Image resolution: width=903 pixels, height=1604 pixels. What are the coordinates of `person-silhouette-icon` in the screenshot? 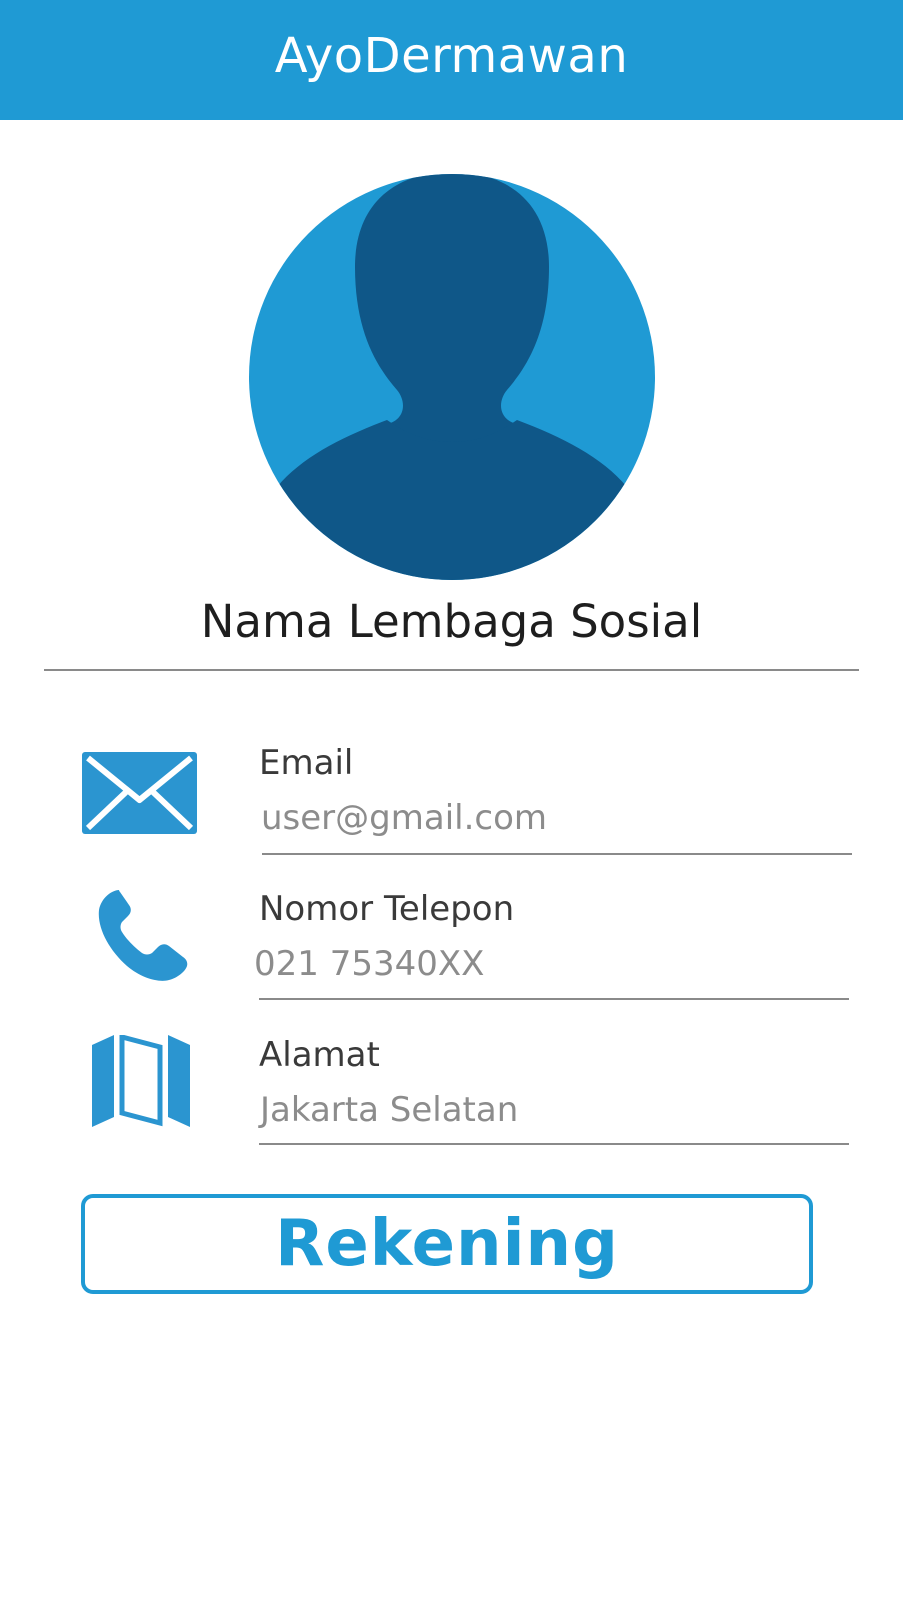 It's located at (452, 377).